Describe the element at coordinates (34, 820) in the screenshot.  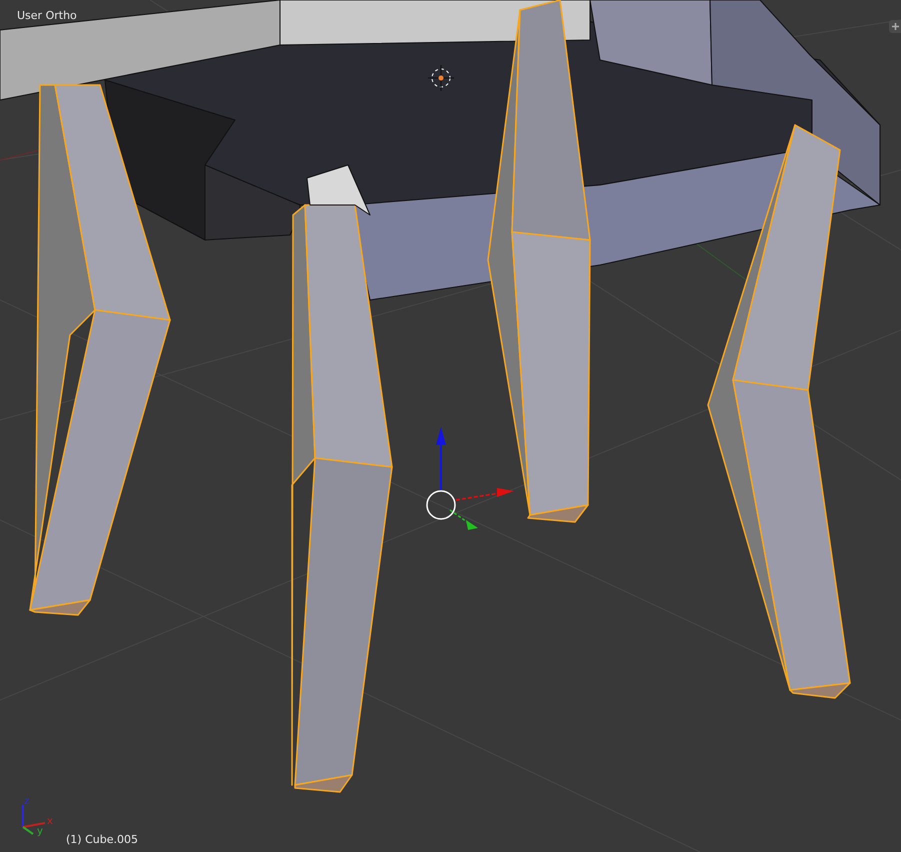
I see `axis-orientation-icon` at that location.